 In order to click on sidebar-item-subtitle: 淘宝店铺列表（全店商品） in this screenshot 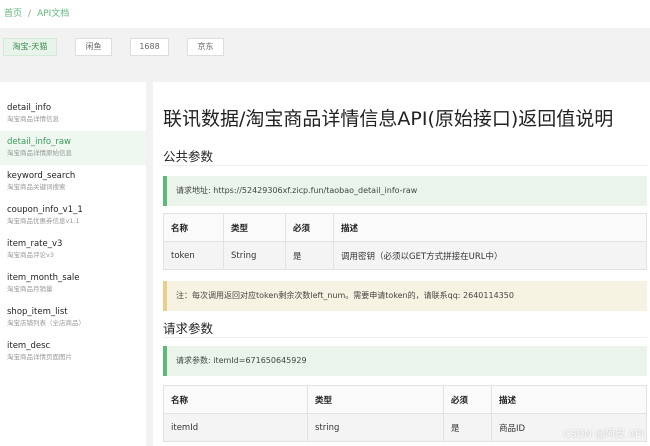, I will do `click(46, 323)`.